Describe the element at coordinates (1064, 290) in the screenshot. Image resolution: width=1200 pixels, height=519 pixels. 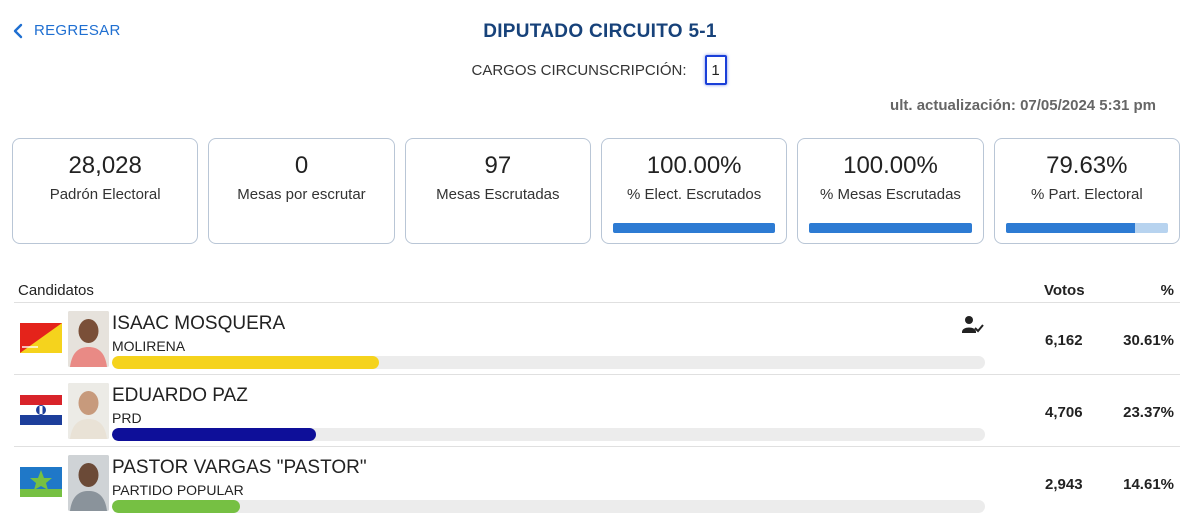
I see `column-header-votes: Votos` at that location.